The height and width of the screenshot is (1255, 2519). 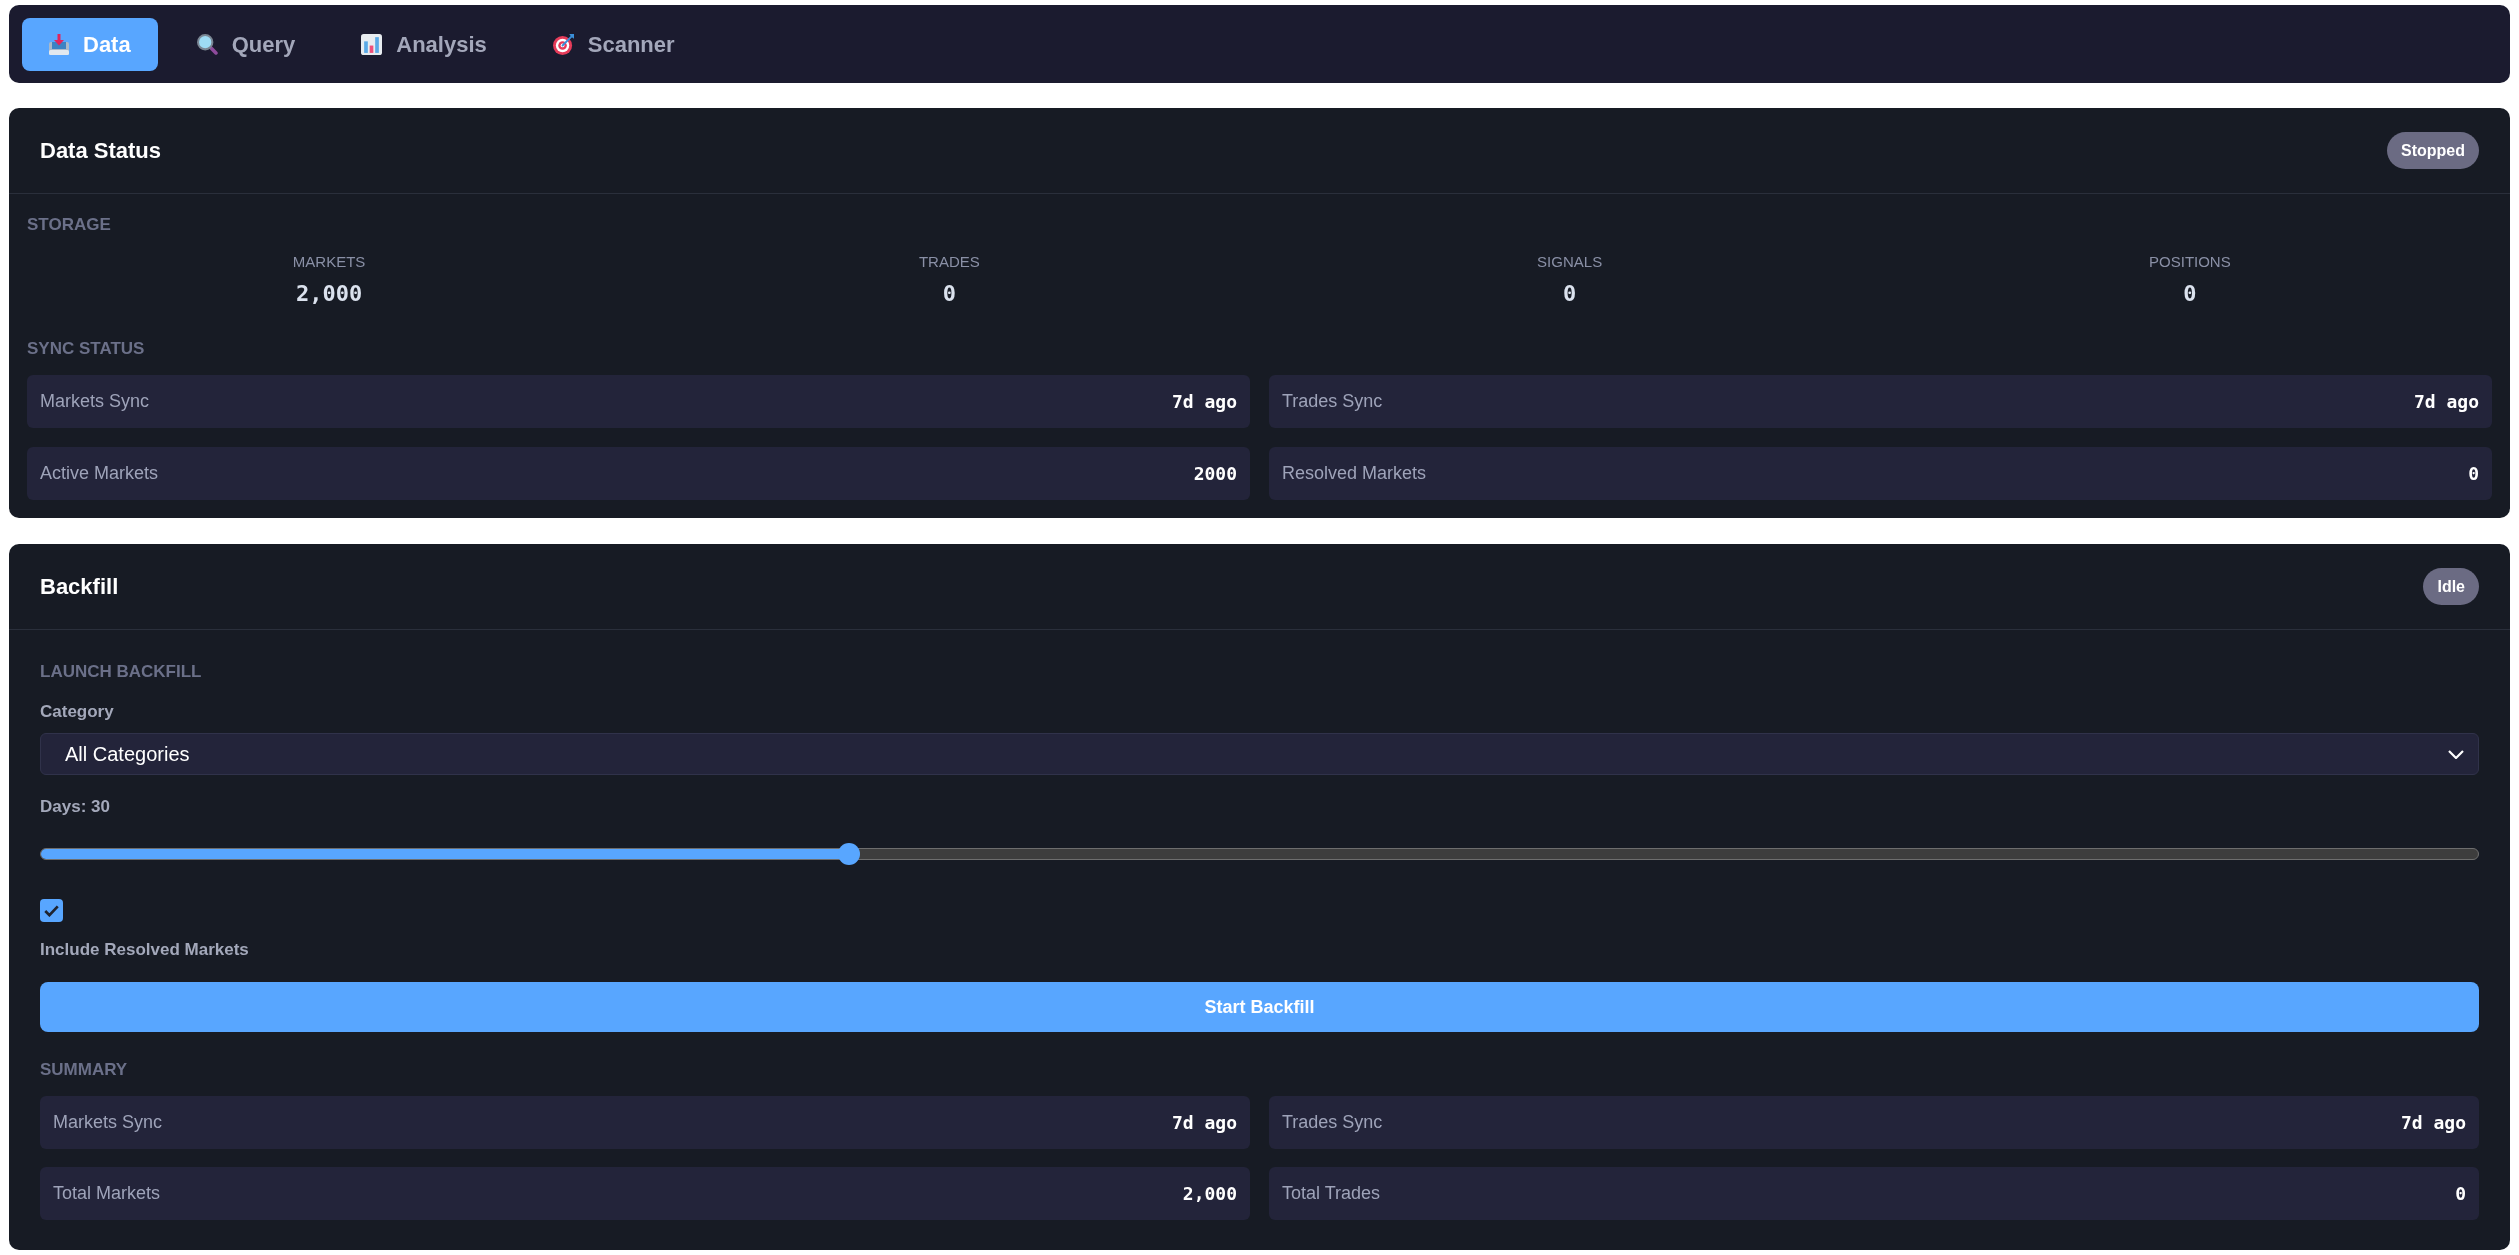 What do you see at coordinates (86, 349) in the screenshot?
I see `section-heading: SYNC STATUS` at bounding box center [86, 349].